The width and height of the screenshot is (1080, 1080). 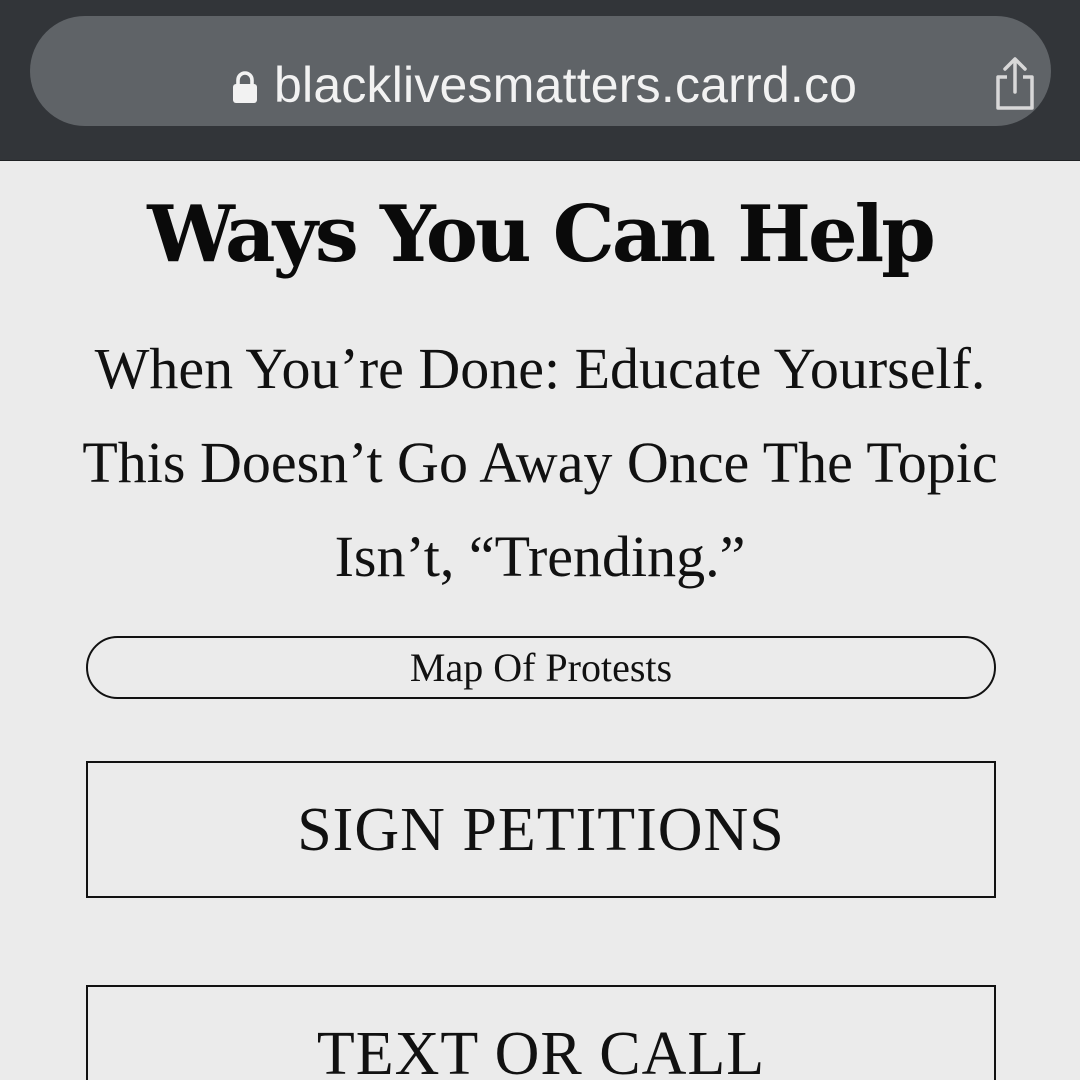 I want to click on page-title: Ways You Can Help, so click(x=541, y=234).